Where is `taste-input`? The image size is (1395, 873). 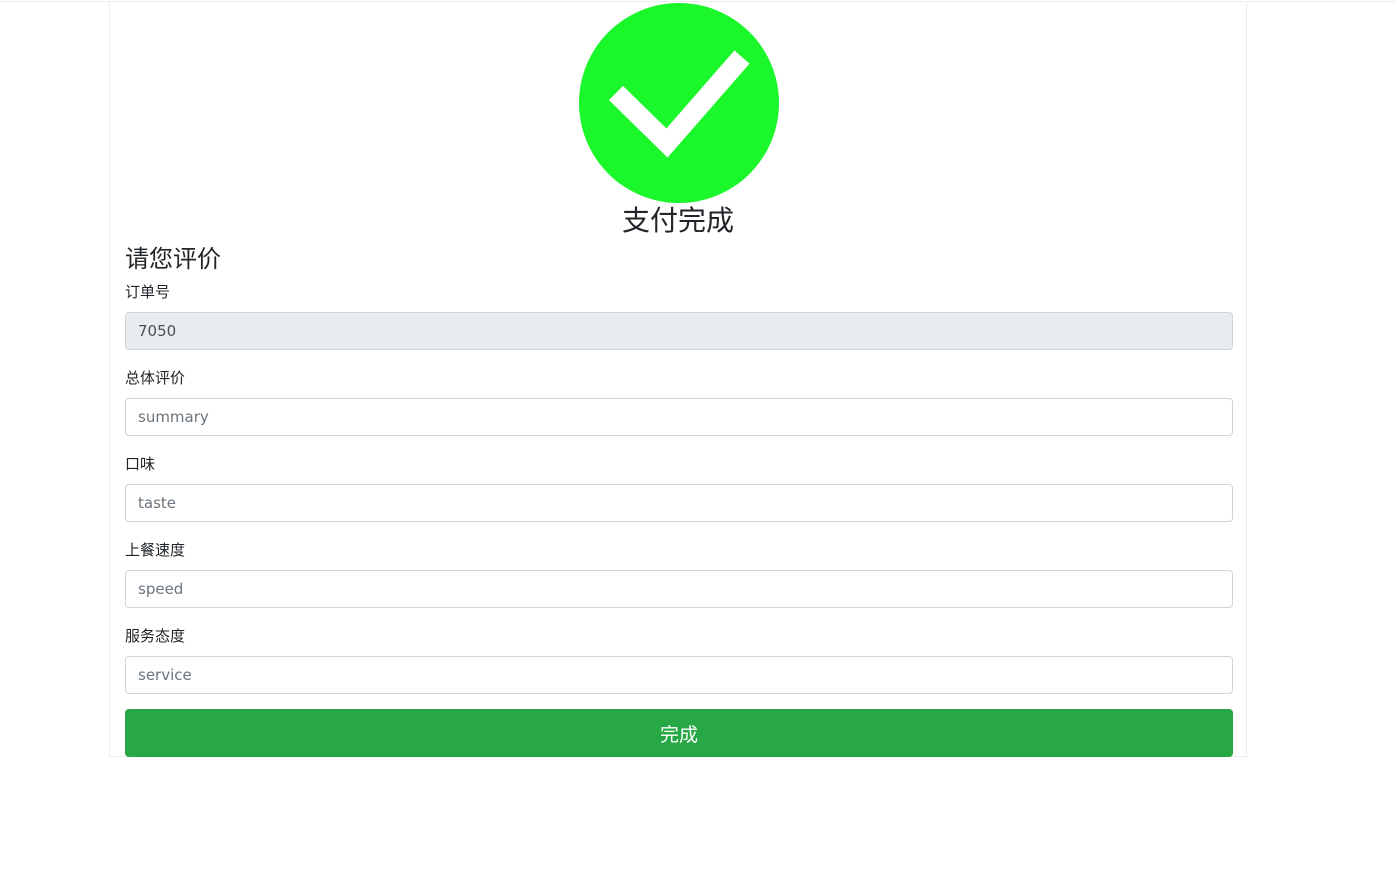
taste-input is located at coordinates (679, 503).